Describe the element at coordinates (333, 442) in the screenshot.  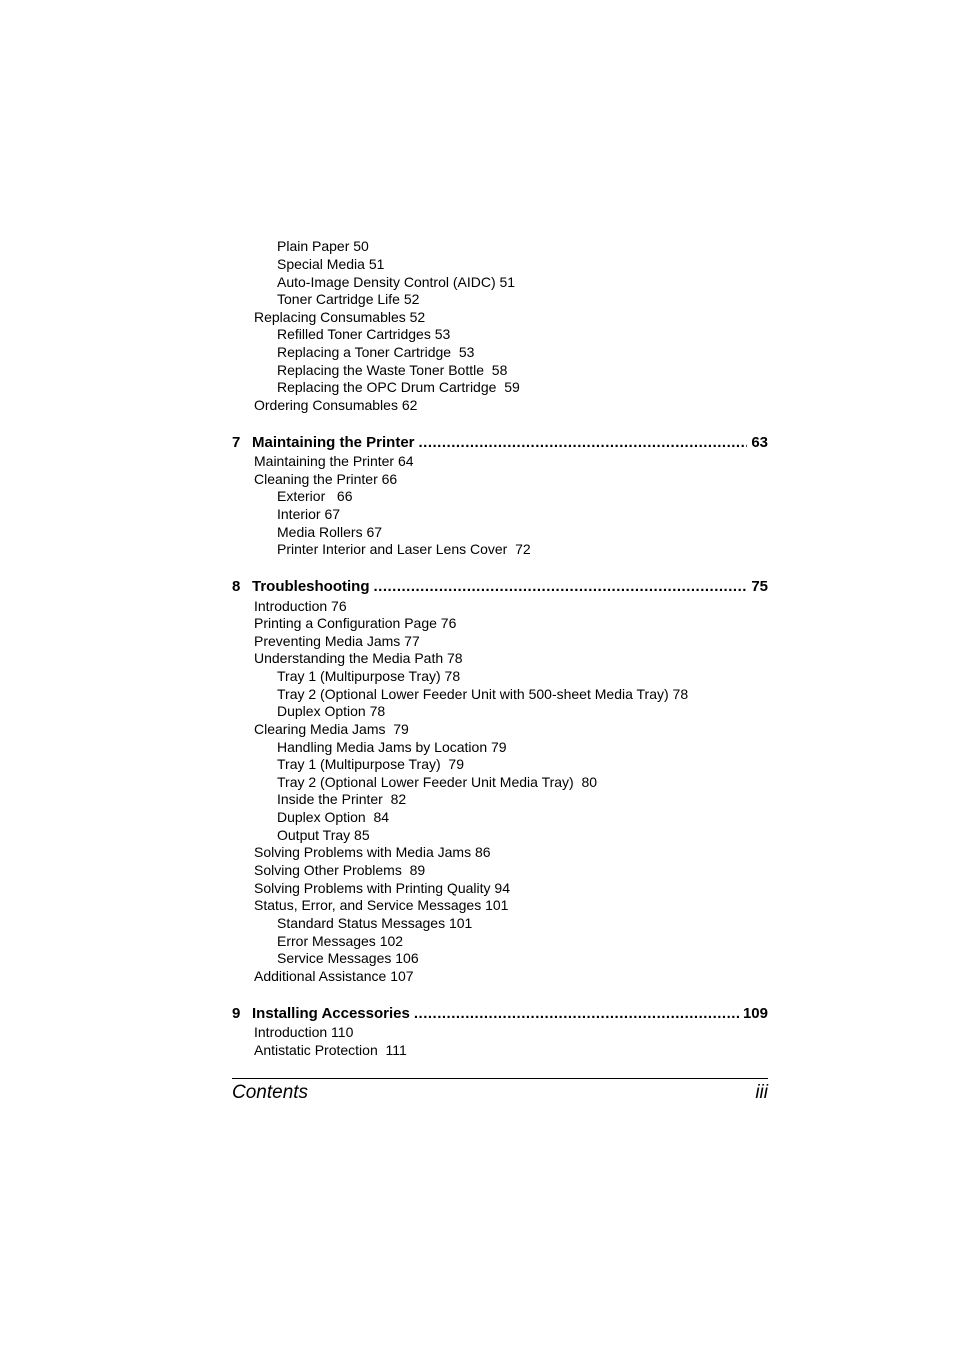
I see `chapter-title: Maintaining the Printer` at that location.